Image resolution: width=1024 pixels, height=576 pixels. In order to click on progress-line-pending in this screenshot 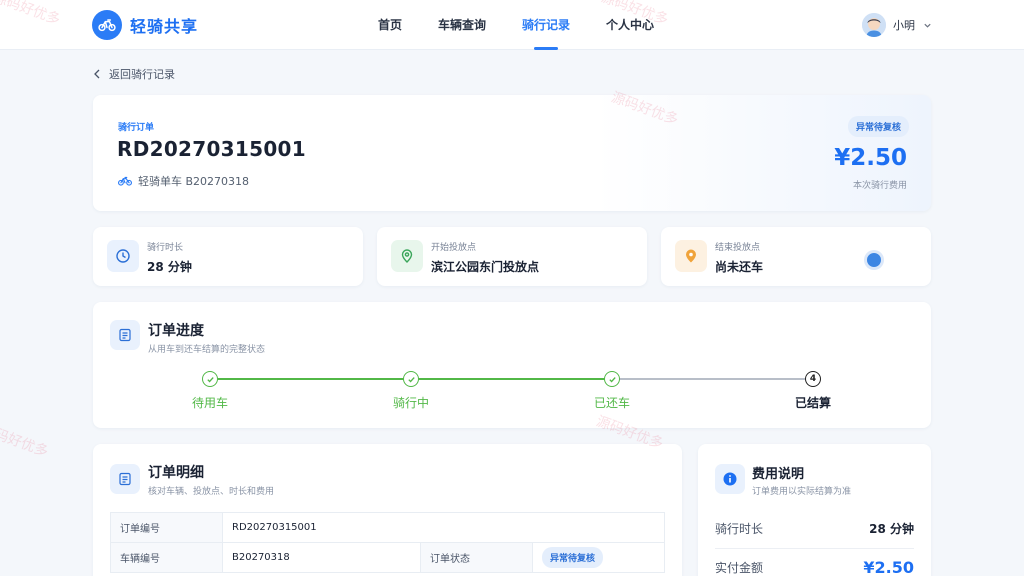, I will do `click(712, 379)`.